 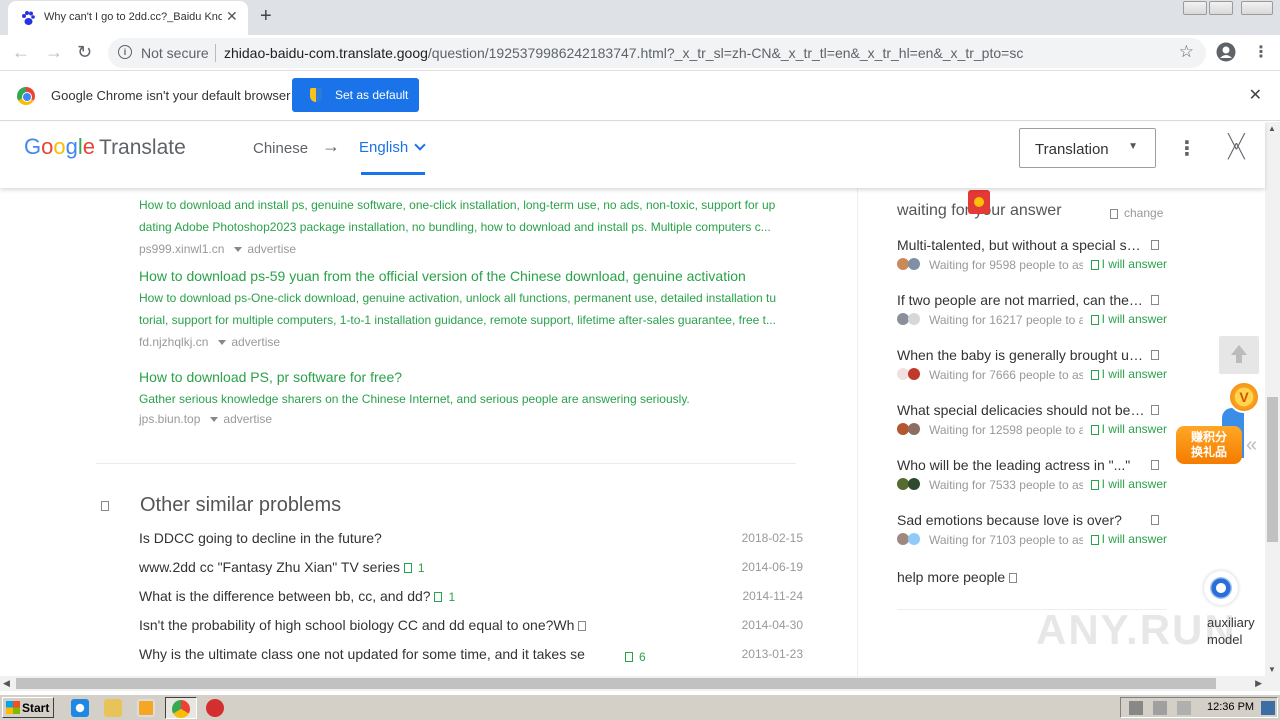 I want to click on google-translate-logo: Google Translate, so click(x=105, y=147).